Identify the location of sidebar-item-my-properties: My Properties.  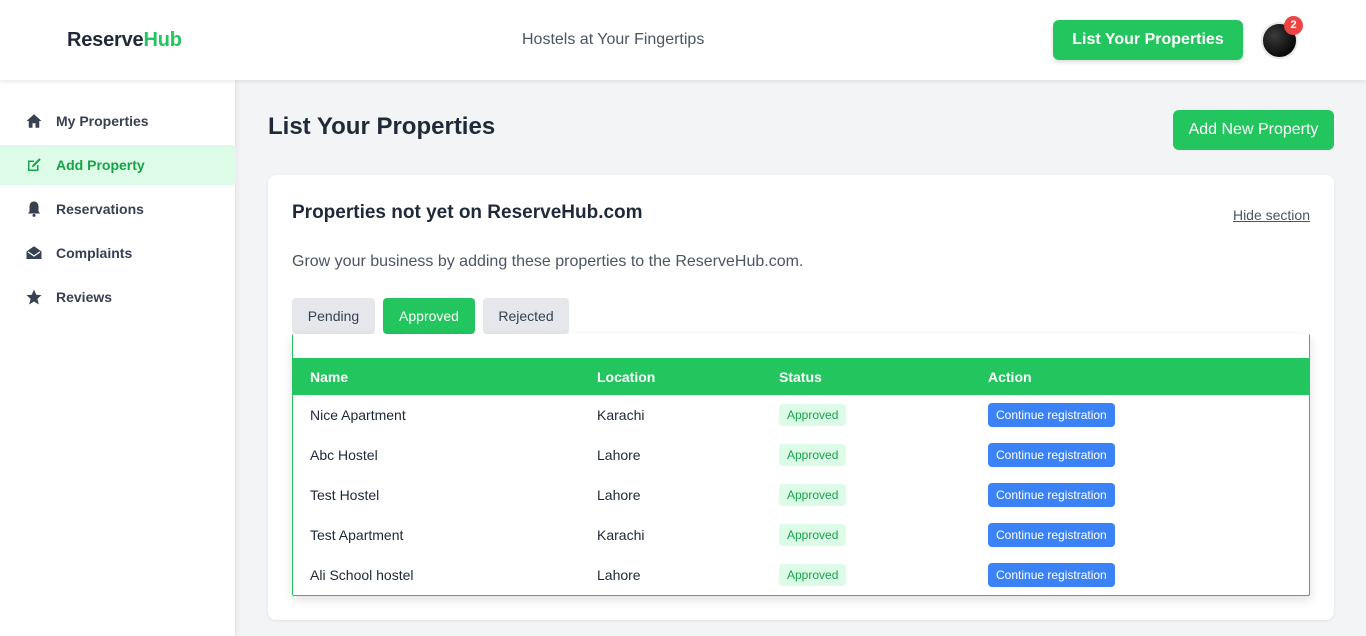
(118, 121).